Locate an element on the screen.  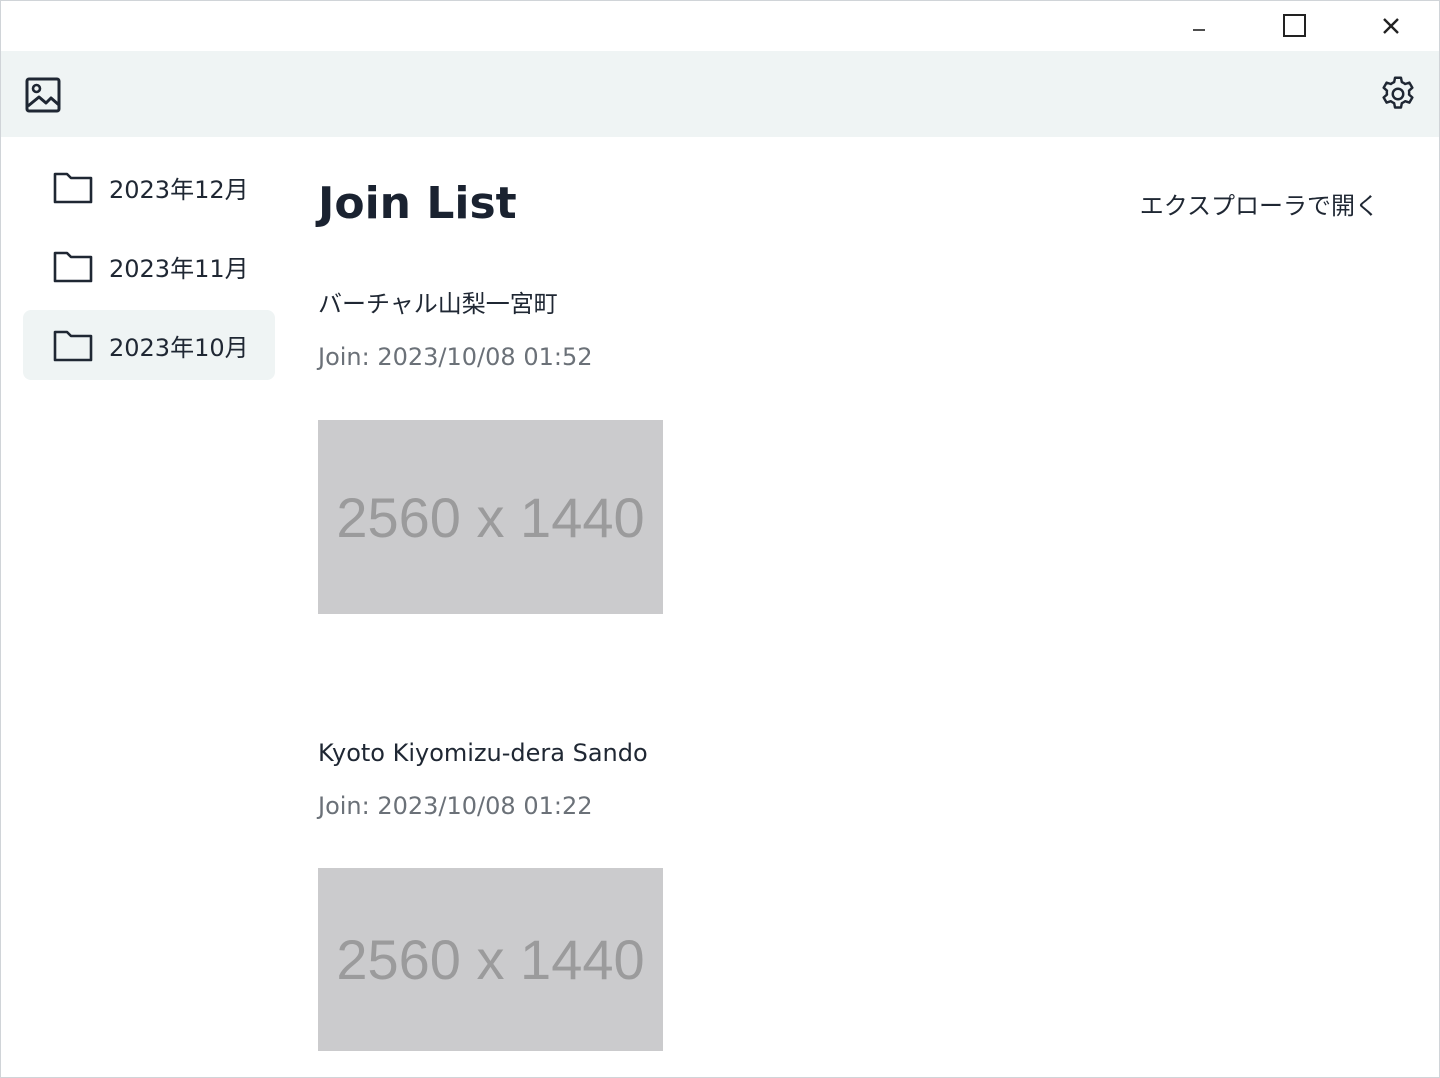
gear-icon is located at coordinates (1398, 94).